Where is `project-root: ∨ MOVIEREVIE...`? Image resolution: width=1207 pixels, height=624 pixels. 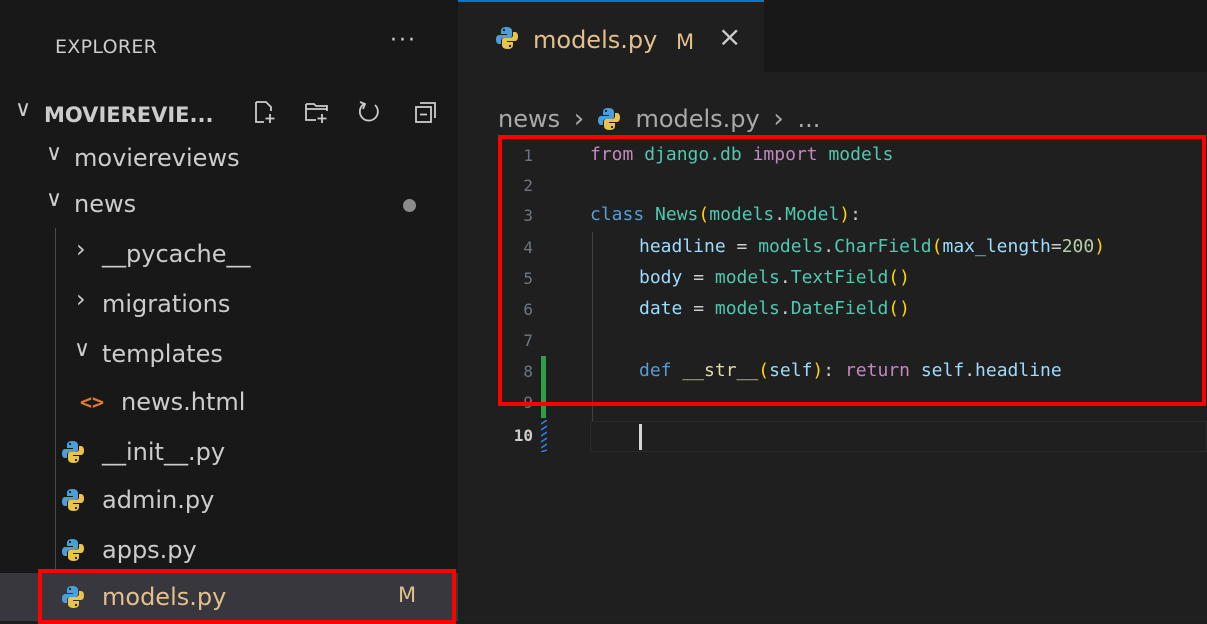 project-root: ∨ MOVIEREVIE... is located at coordinates (229, 115).